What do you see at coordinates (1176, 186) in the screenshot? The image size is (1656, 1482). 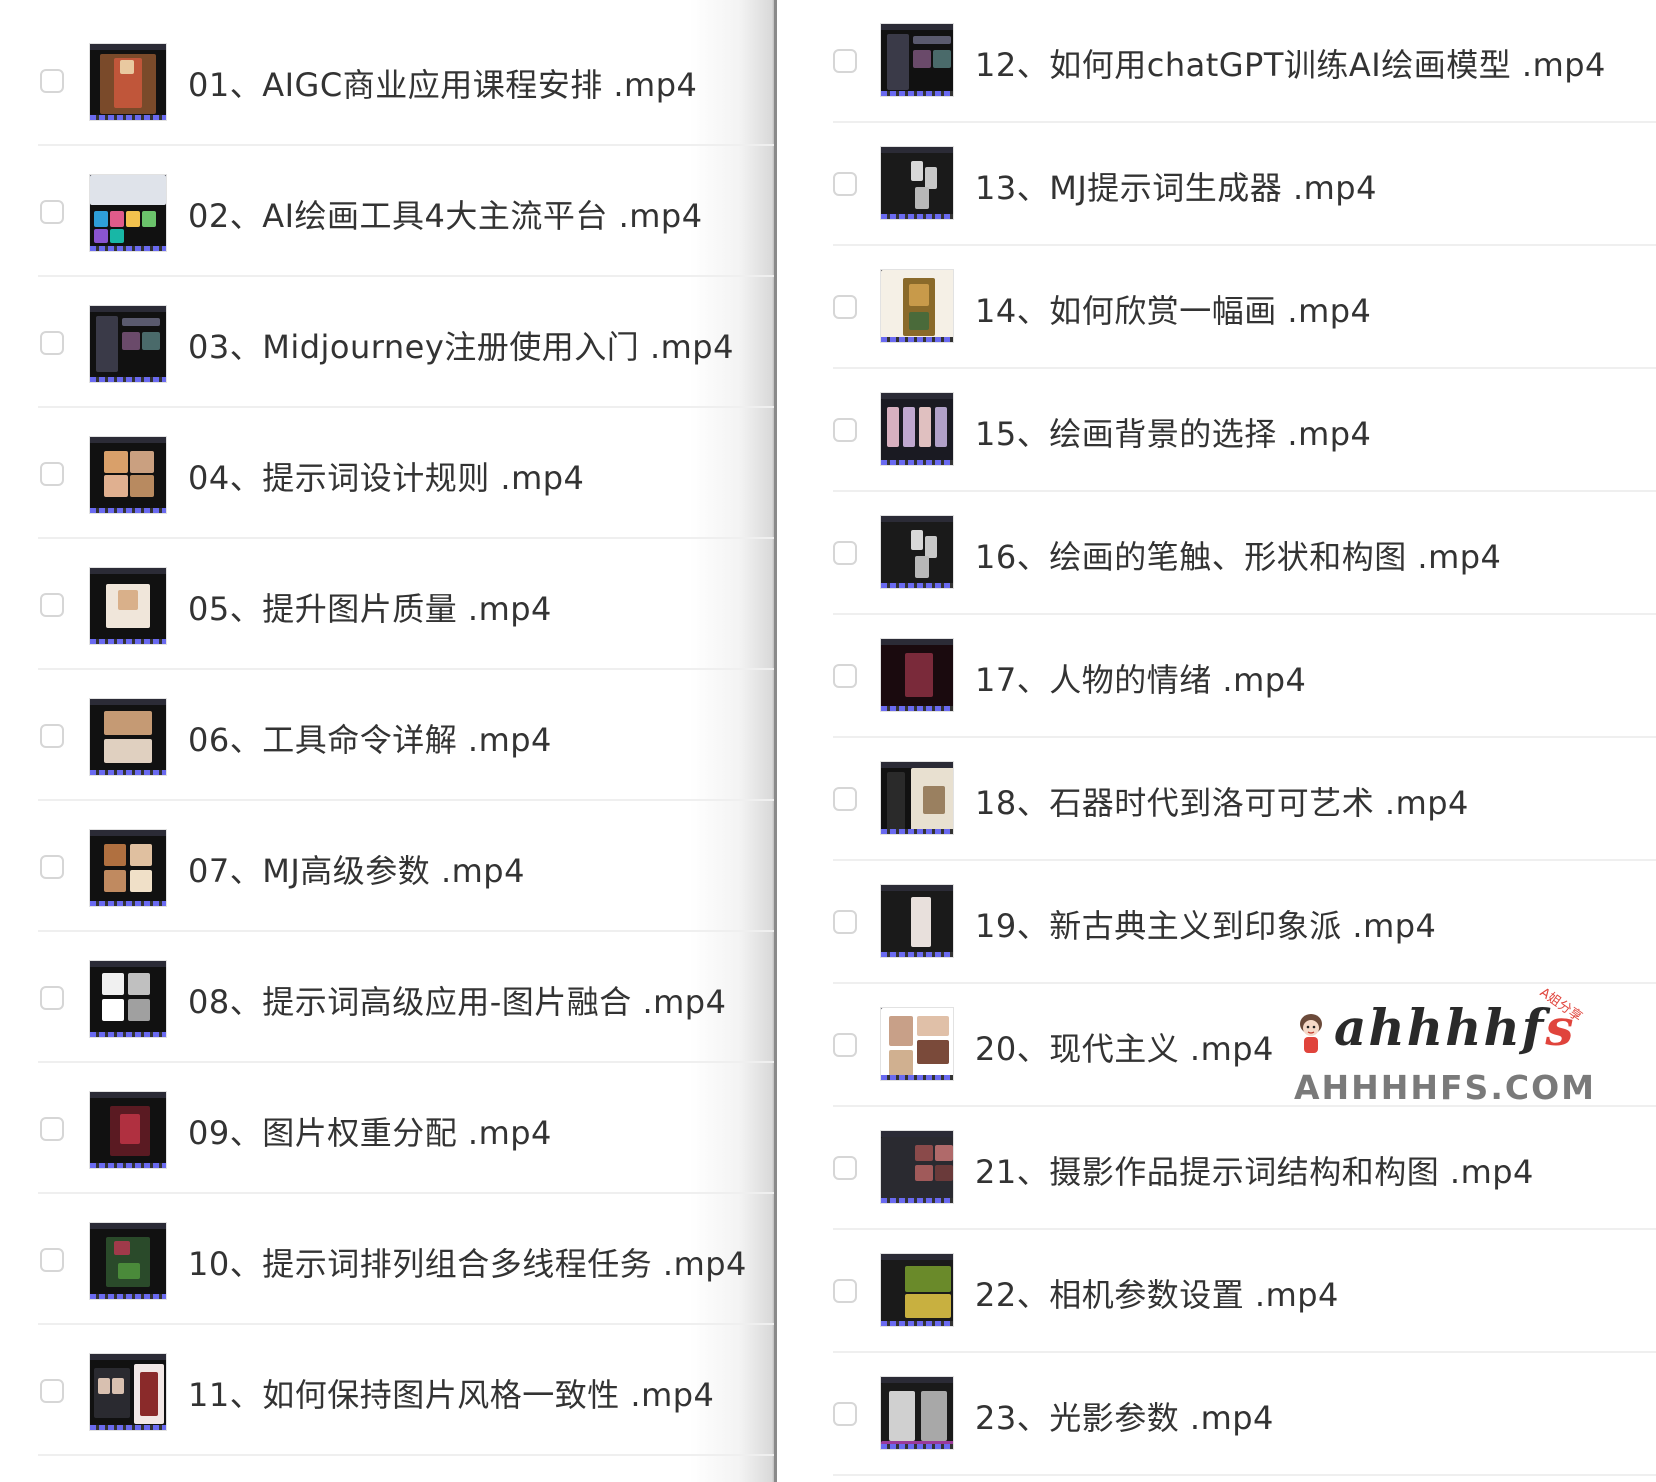 I see `file-name: 13、MJ提示词生成器 .mp4` at bounding box center [1176, 186].